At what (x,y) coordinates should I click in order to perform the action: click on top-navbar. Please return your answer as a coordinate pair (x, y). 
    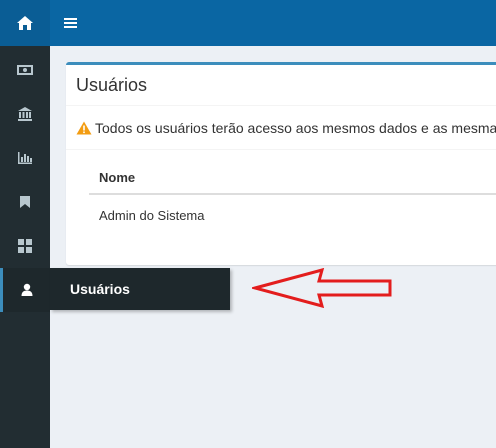
    Looking at the image, I should click on (248, 23).